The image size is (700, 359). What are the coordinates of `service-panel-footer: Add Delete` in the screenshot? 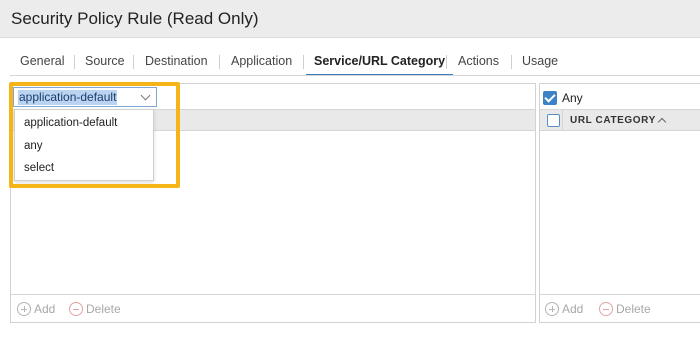 It's located at (273, 308).